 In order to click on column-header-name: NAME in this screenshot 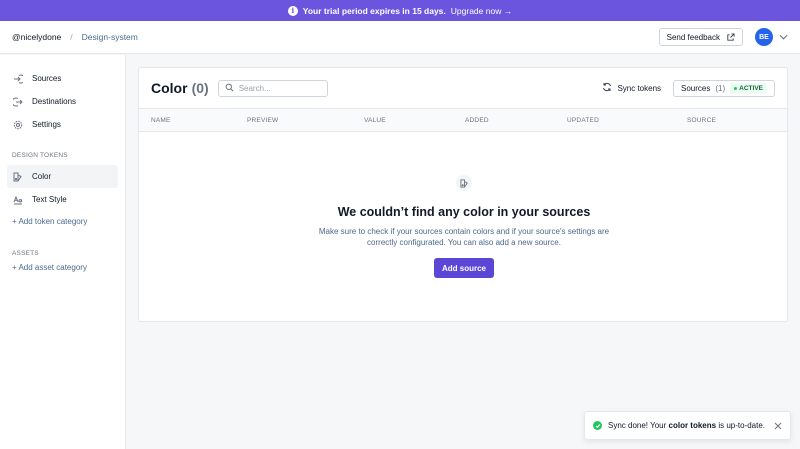, I will do `click(161, 120)`.